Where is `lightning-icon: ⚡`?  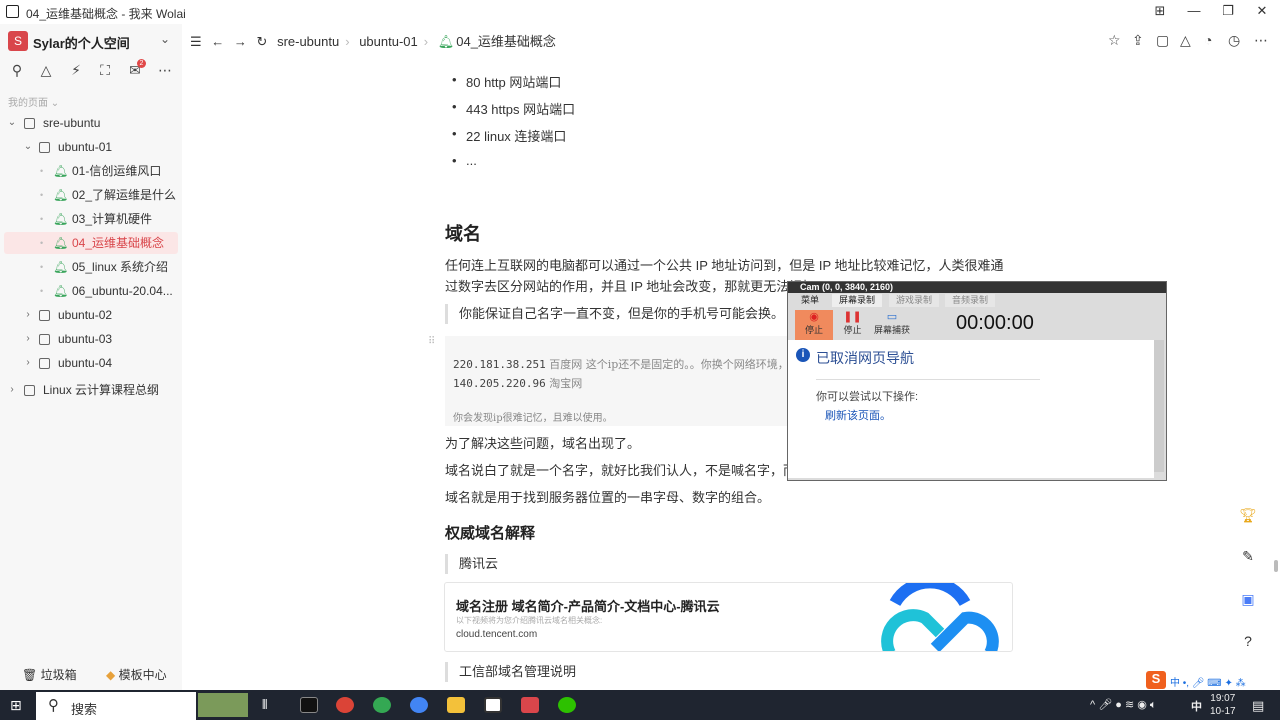 lightning-icon: ⚡ is located at coordinates (76, 70).